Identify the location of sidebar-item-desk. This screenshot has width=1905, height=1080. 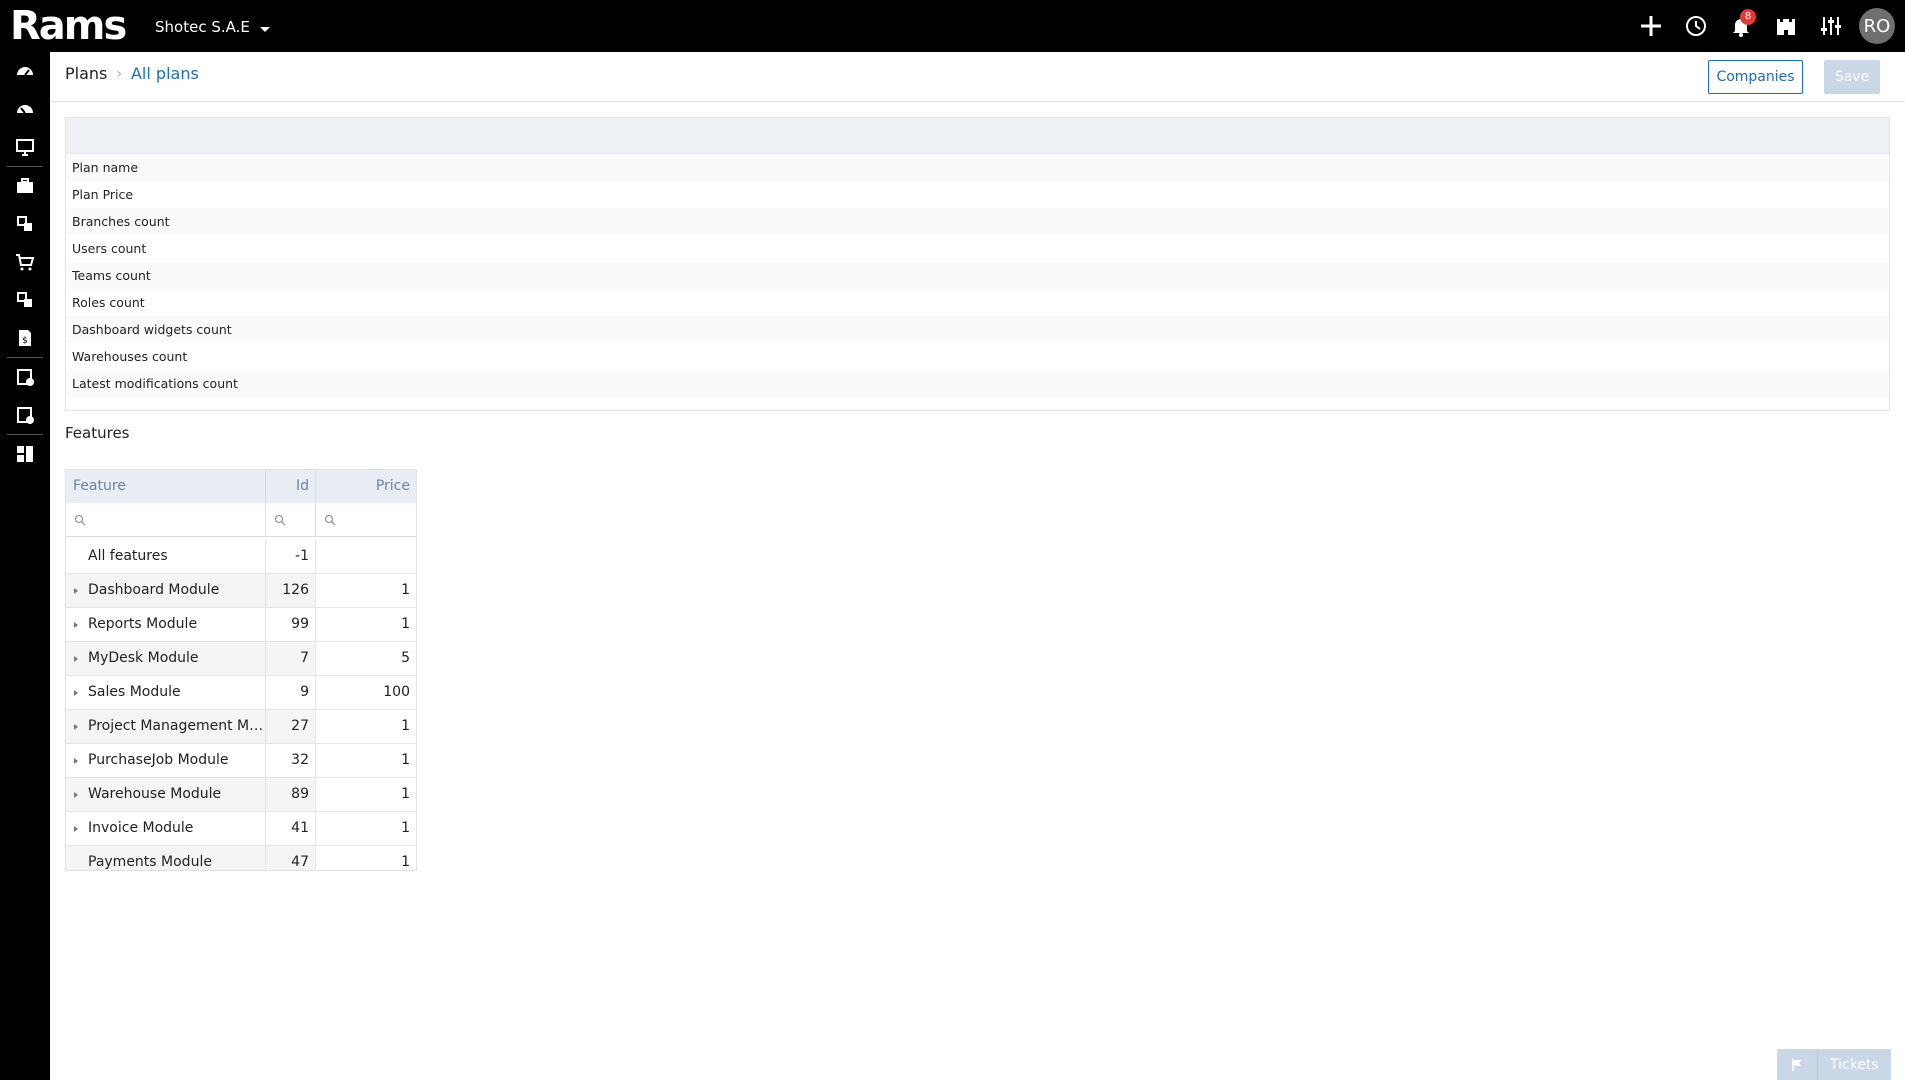
(25, 147).